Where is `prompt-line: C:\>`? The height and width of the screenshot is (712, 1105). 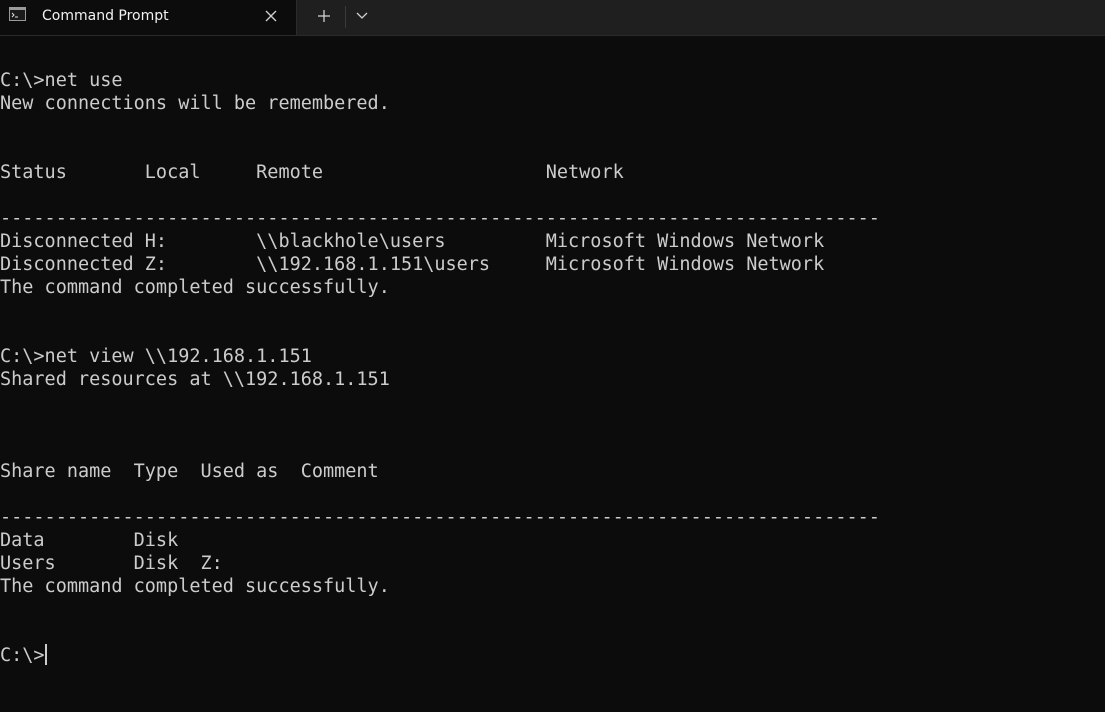
prompt-line: C:\> is located at coordinates (552, 655).